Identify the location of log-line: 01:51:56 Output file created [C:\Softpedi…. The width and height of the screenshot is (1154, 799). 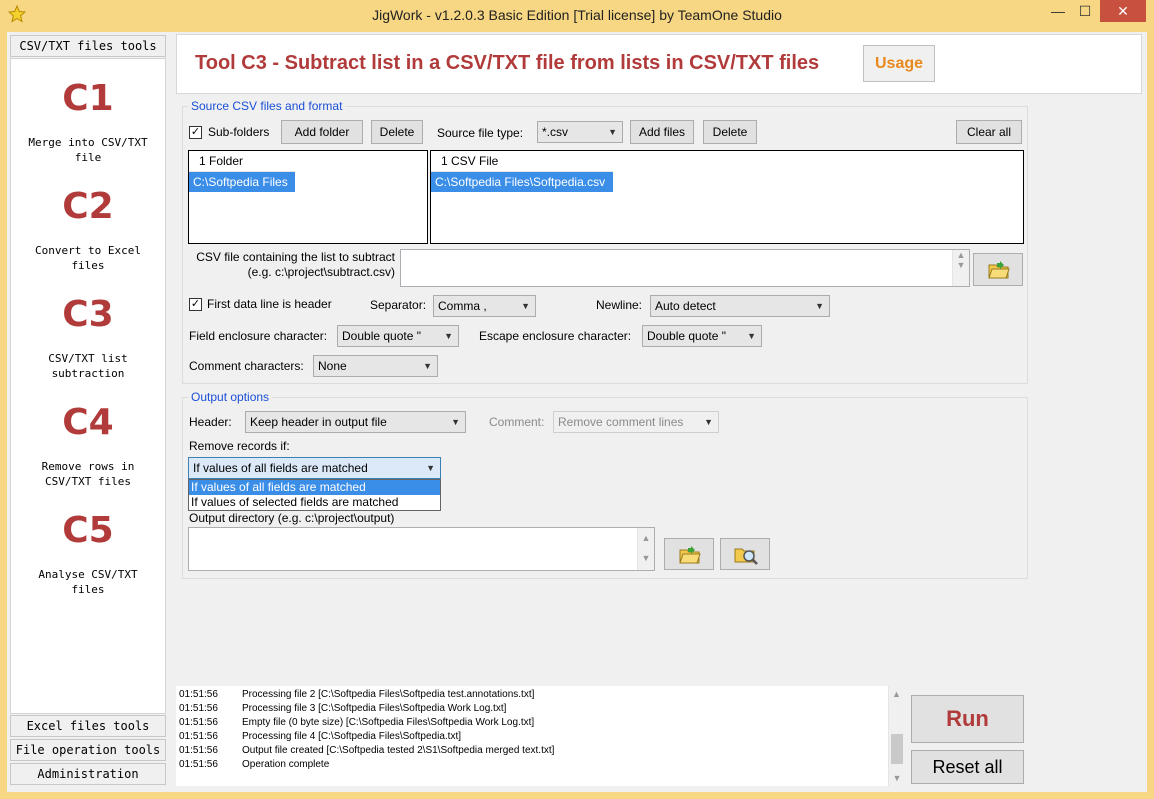
(367, 750).